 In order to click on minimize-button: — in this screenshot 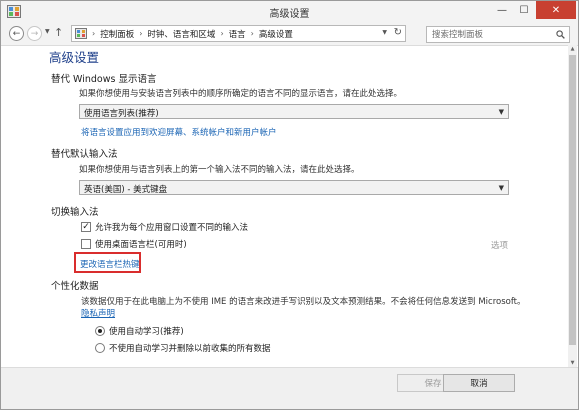, I will do `click(502, 10)`.